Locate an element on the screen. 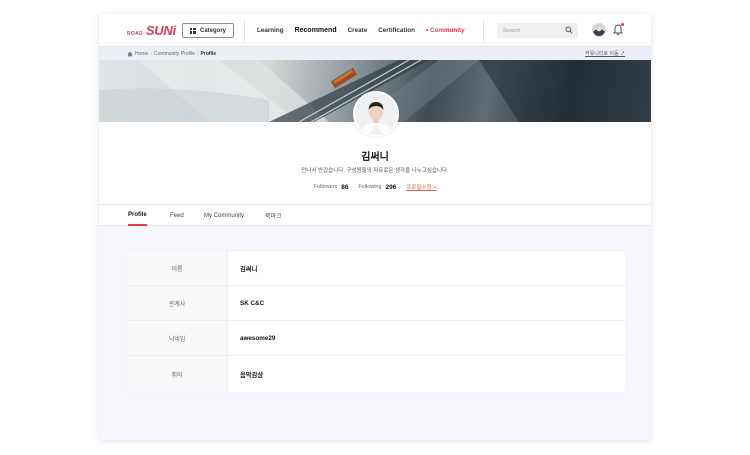  home-icon is located at coordinates (130, 53).